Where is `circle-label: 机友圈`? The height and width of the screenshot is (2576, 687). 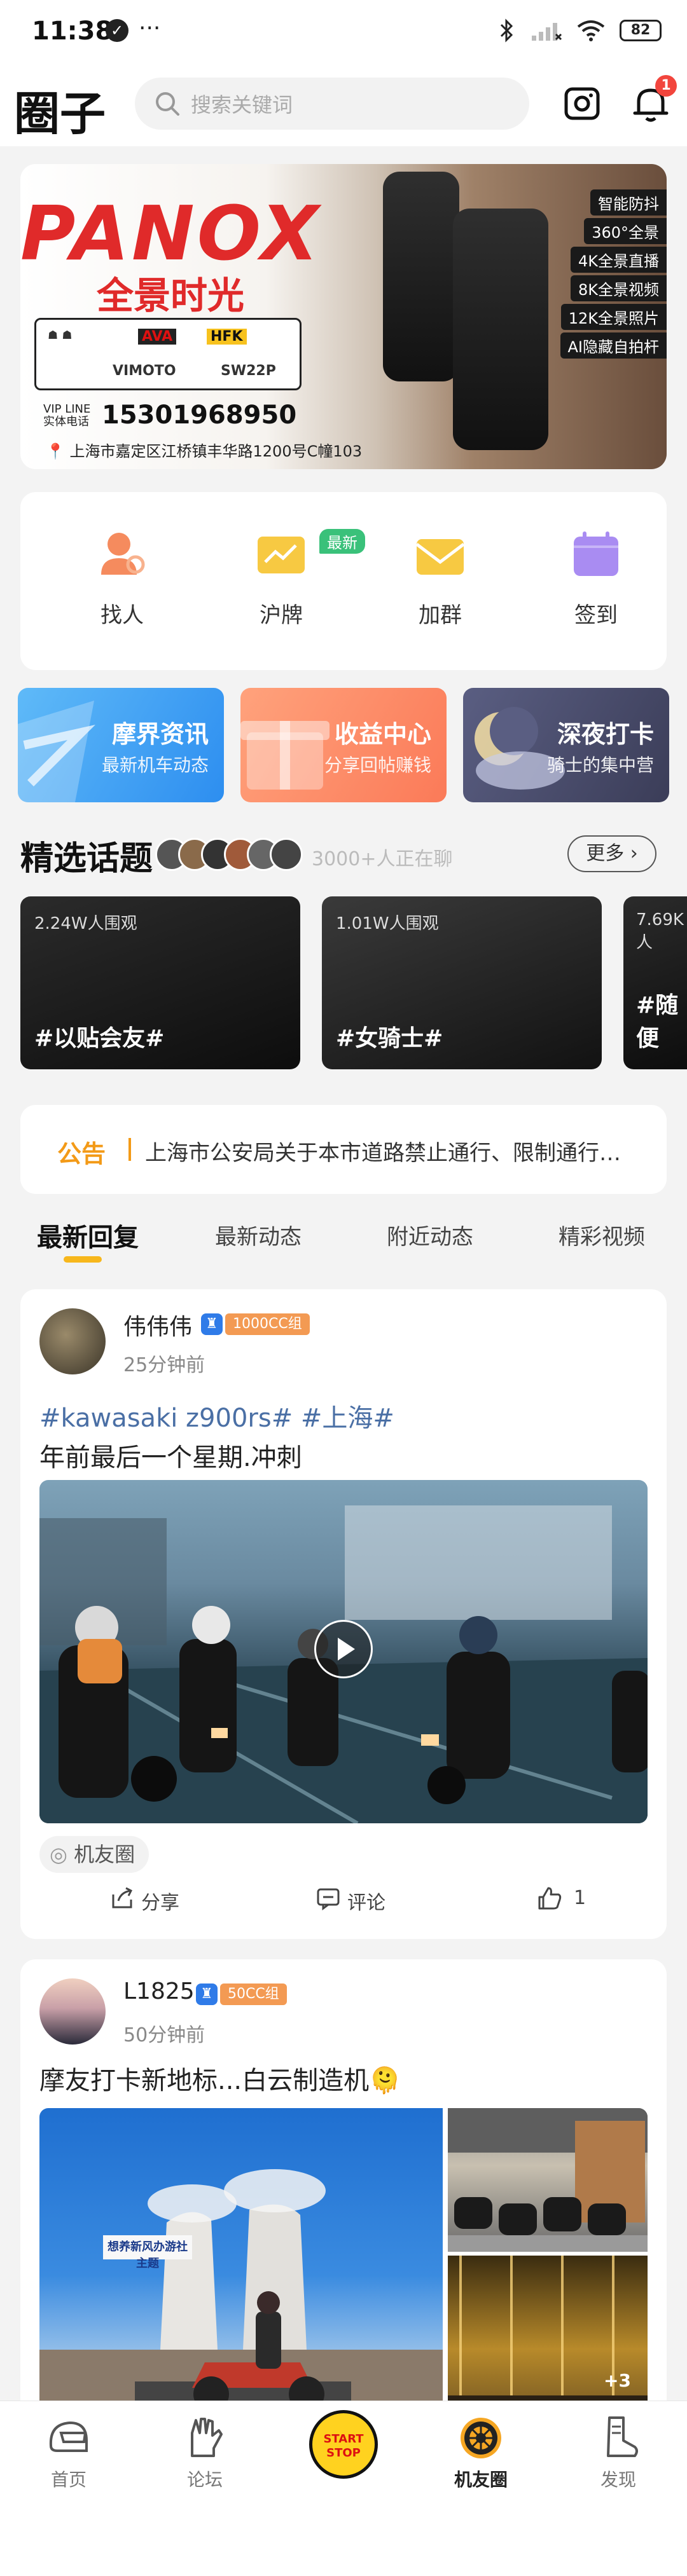
circle-label: 机友圈 is located at coordinates (104, 1854).